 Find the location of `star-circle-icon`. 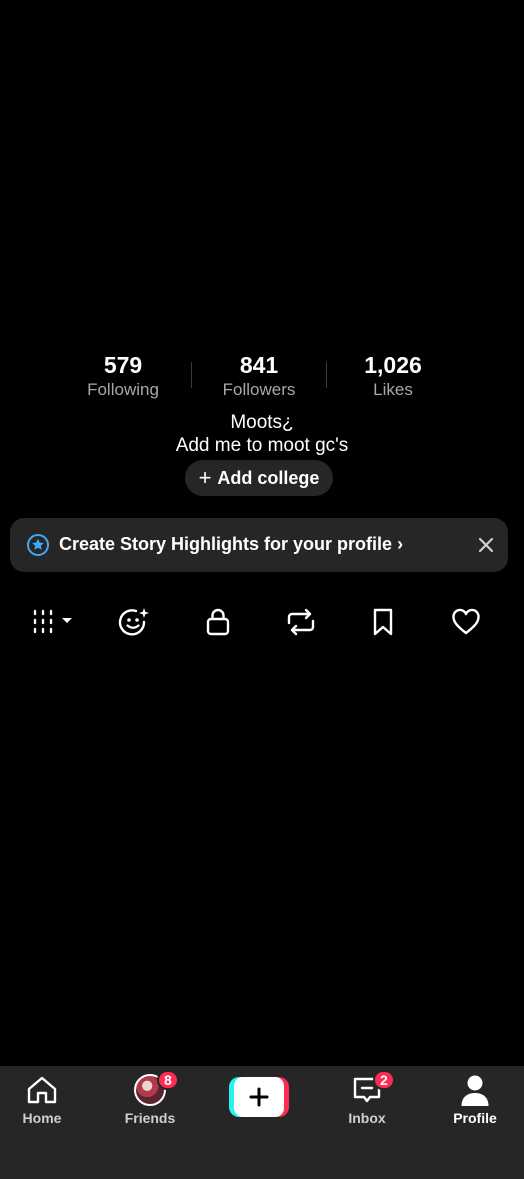

star-circle-icon is located at coordinates (38, 545).